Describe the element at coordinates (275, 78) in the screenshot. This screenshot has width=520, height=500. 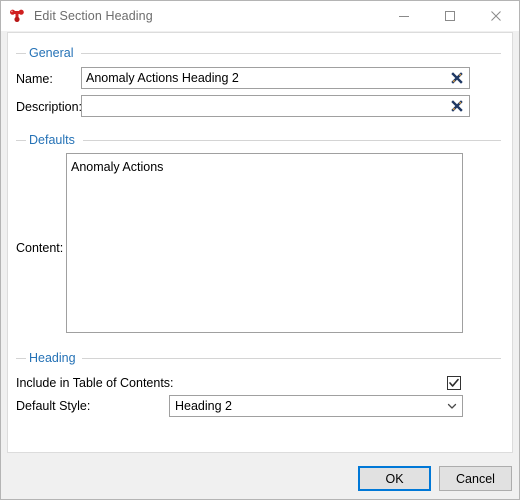
I see `name-input: Anomaly Actions Heading 2` at that location.